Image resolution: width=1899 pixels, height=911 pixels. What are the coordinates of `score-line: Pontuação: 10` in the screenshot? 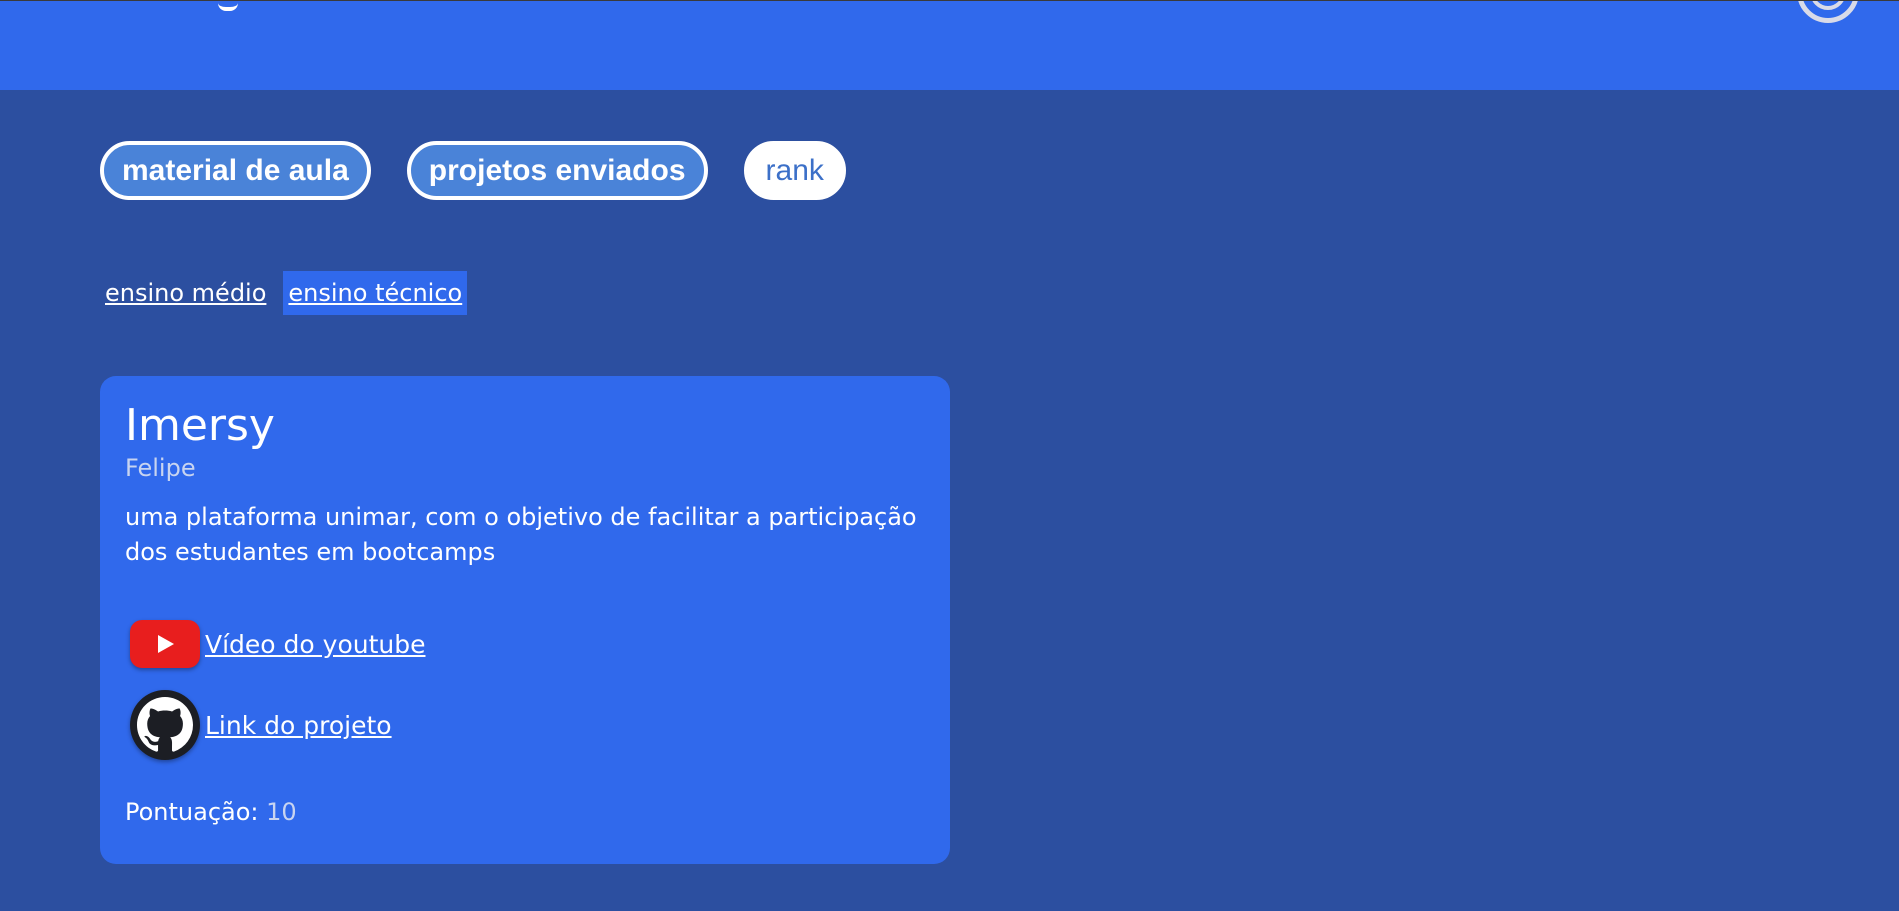 It's located at (525, 812).